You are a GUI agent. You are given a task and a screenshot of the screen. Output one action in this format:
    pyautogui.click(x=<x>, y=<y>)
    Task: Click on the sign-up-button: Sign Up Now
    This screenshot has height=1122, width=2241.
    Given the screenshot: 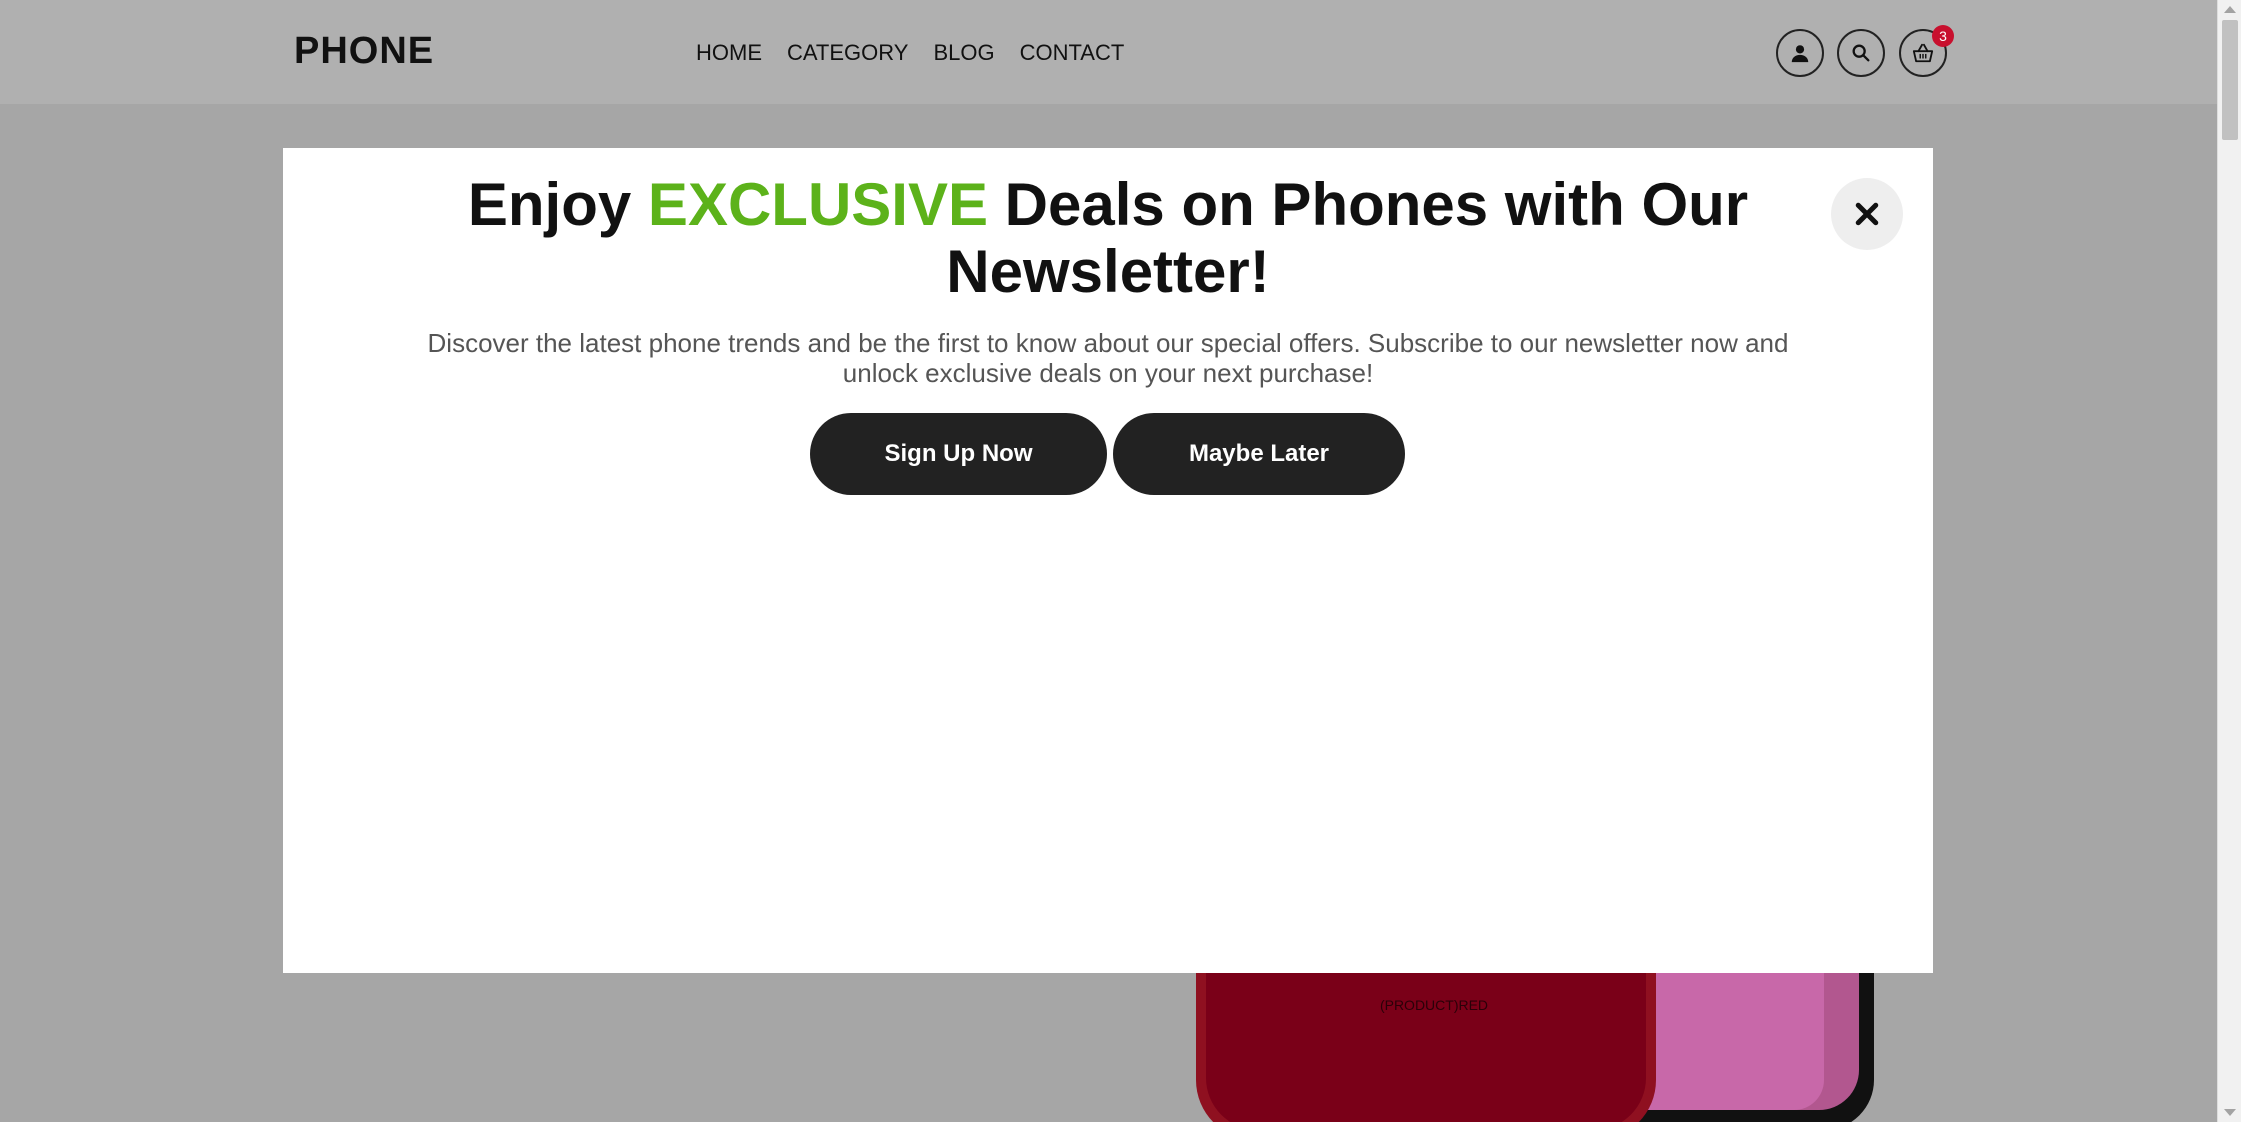 What is the action you would take?
    pyautogui.click(x=958, y=454)
    